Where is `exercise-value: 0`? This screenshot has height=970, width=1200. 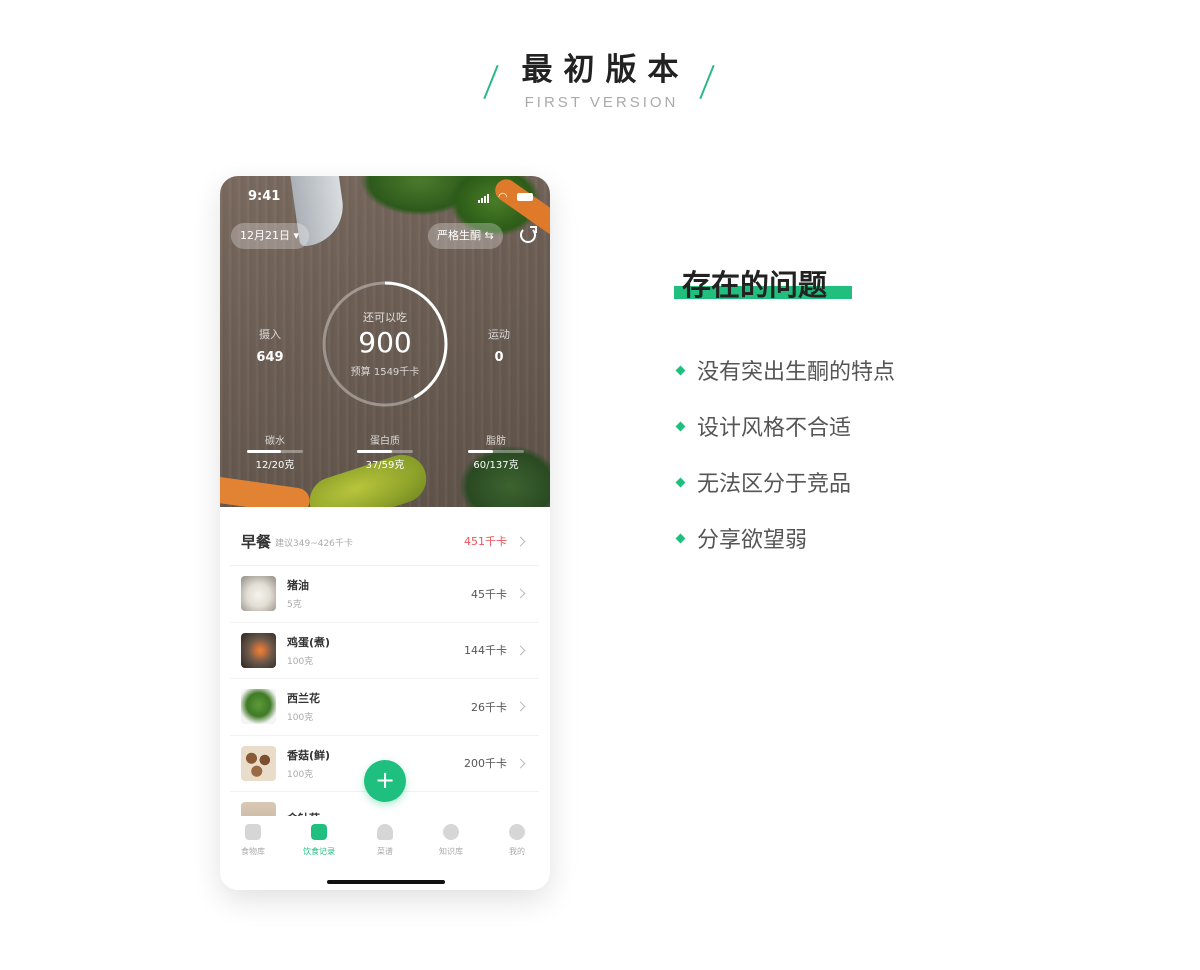
exercise-value: 0 is located at coordinates (499, 357).